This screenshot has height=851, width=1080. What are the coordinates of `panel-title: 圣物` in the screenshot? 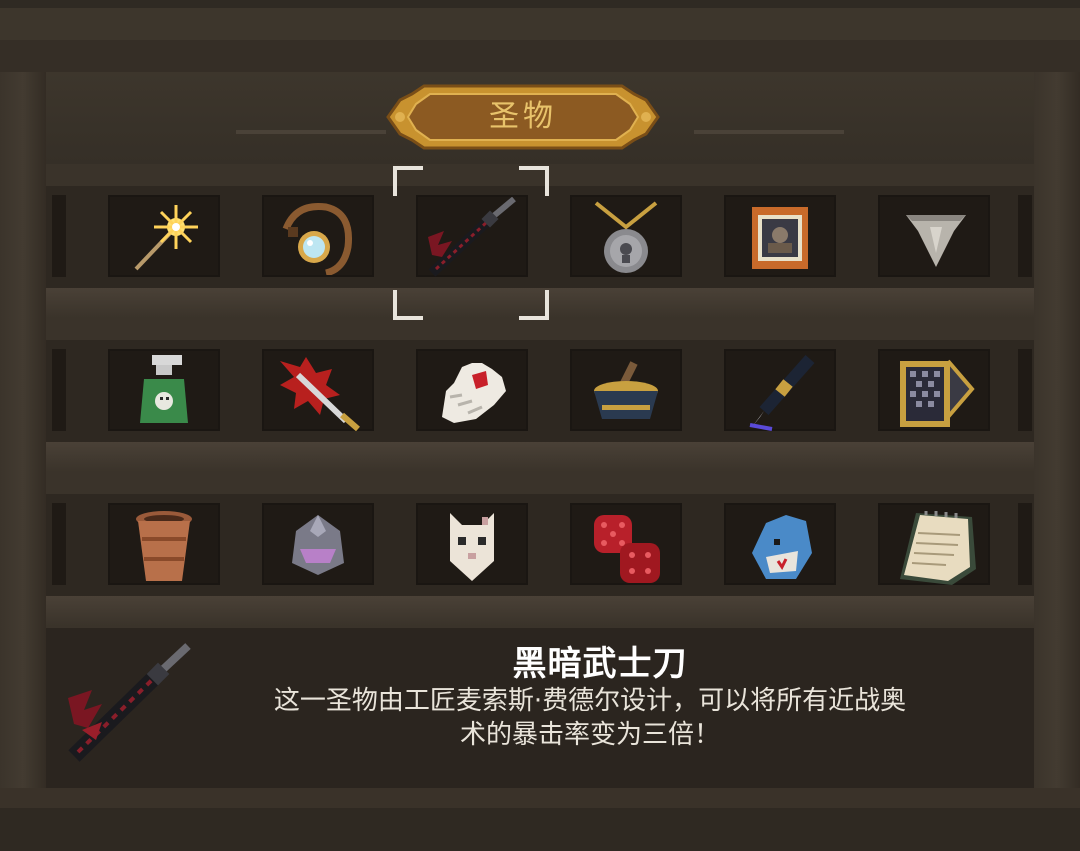 It's located at (523, 116).